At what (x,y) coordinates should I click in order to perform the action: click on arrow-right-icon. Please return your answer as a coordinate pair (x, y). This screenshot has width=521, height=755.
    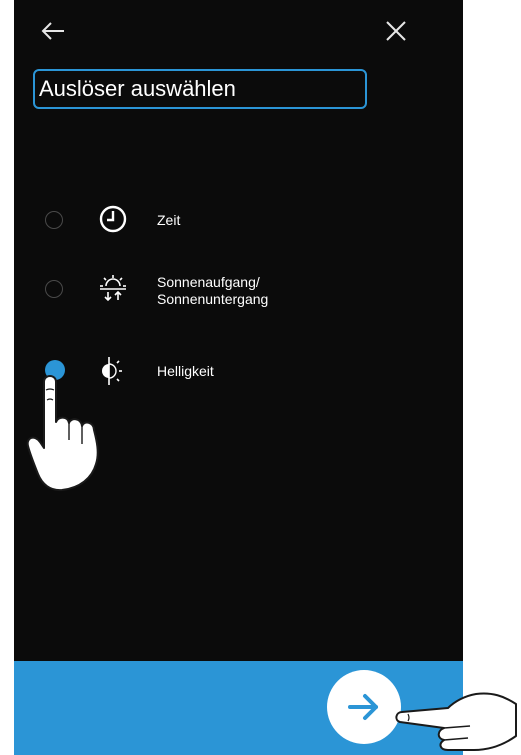
    Looking at the image, I should click on (363, 707).